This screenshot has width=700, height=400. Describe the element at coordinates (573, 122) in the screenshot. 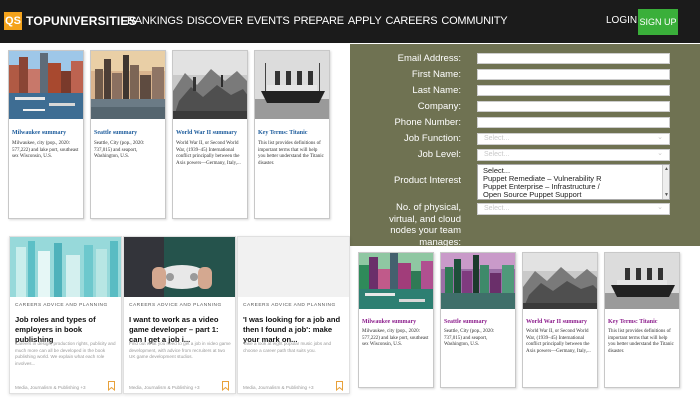

I see `phone-field` at that location.